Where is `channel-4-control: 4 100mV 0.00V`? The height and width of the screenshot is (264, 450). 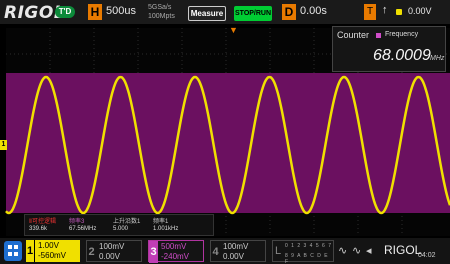 channel-4-control: 4 100mV 0.00V is located at coordinates (238, 251).